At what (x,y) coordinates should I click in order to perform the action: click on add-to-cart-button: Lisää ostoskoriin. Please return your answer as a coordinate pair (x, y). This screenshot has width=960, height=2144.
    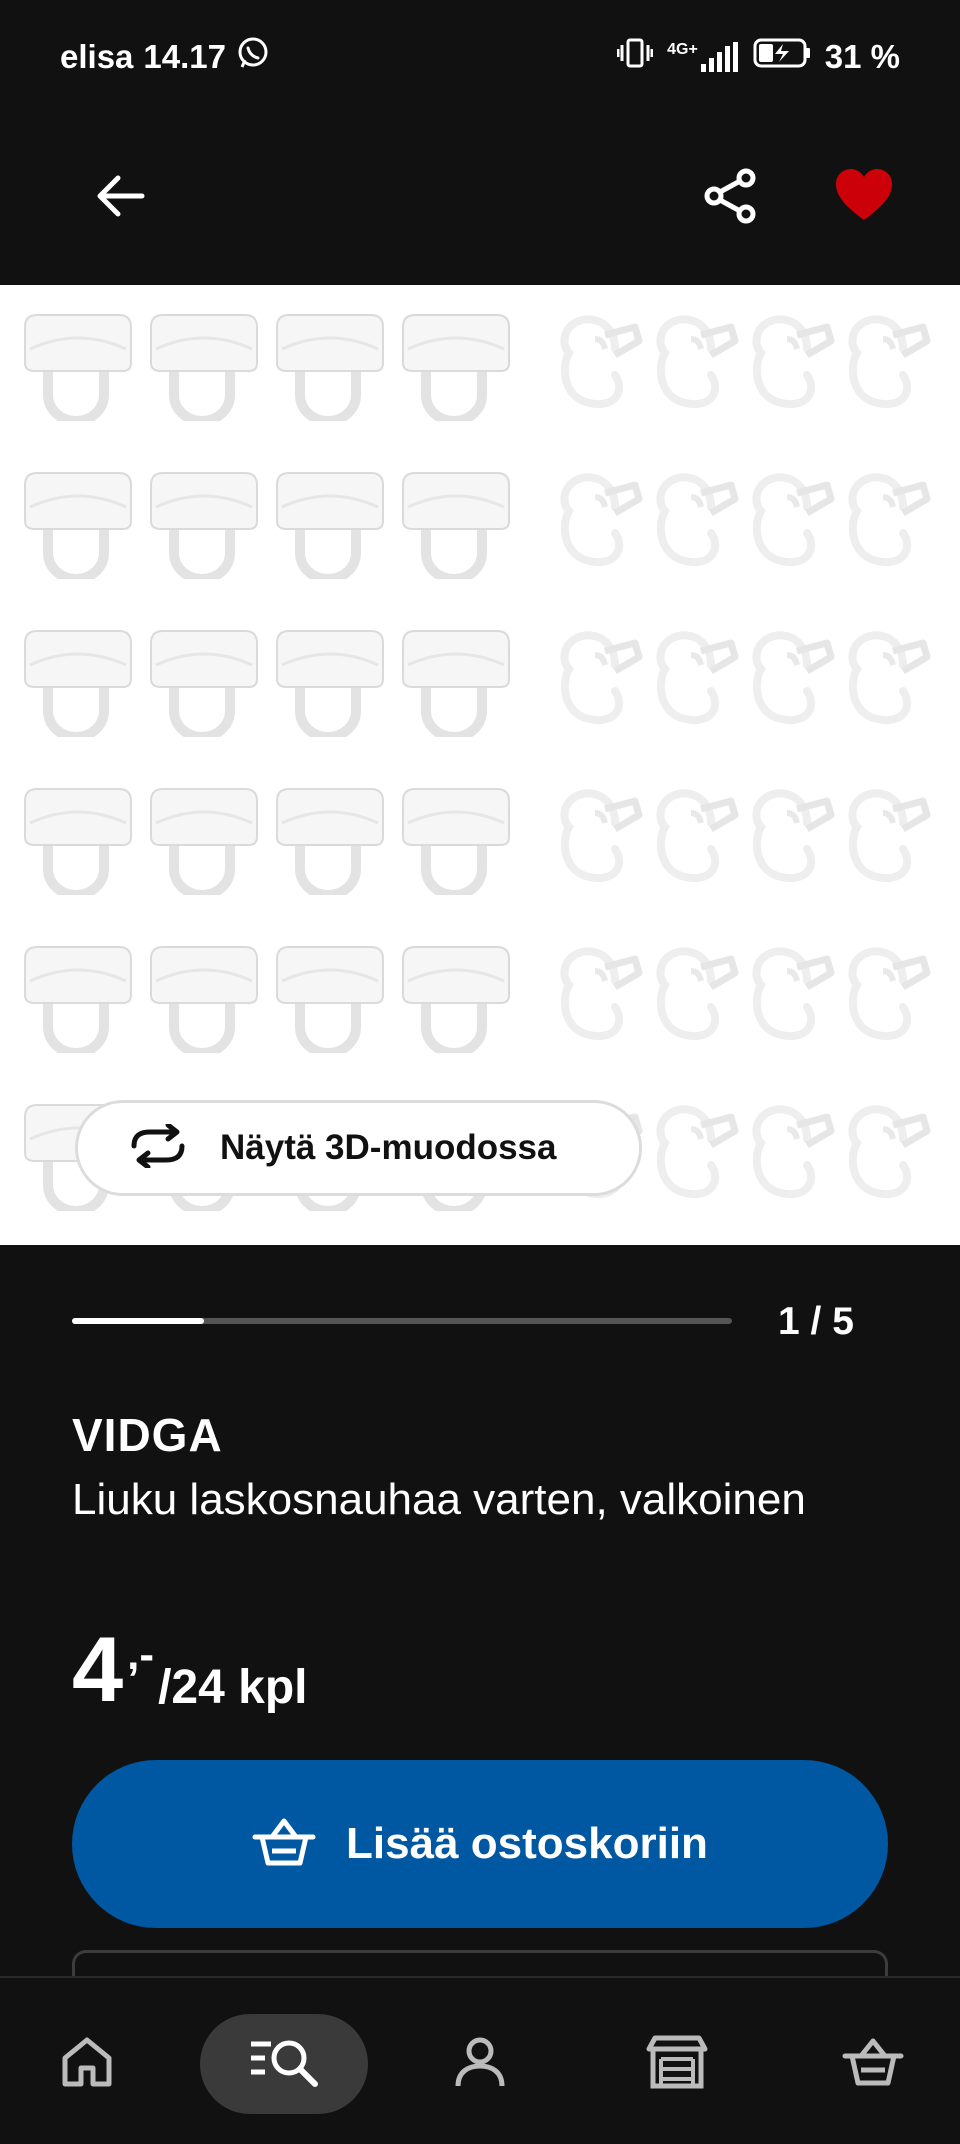
    Looking at the image, I should click on (480, 1844).